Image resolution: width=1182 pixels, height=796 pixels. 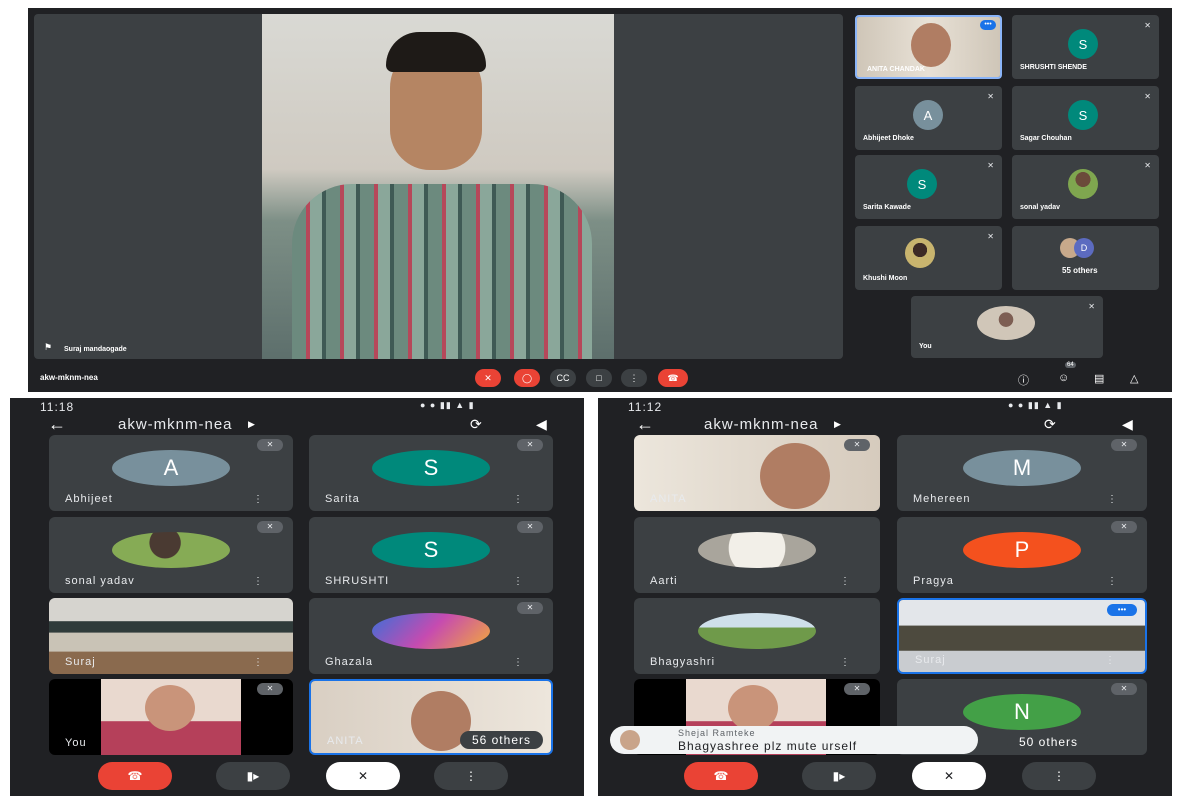 I want to click on tile-name: You, so click(x=925, y=346).